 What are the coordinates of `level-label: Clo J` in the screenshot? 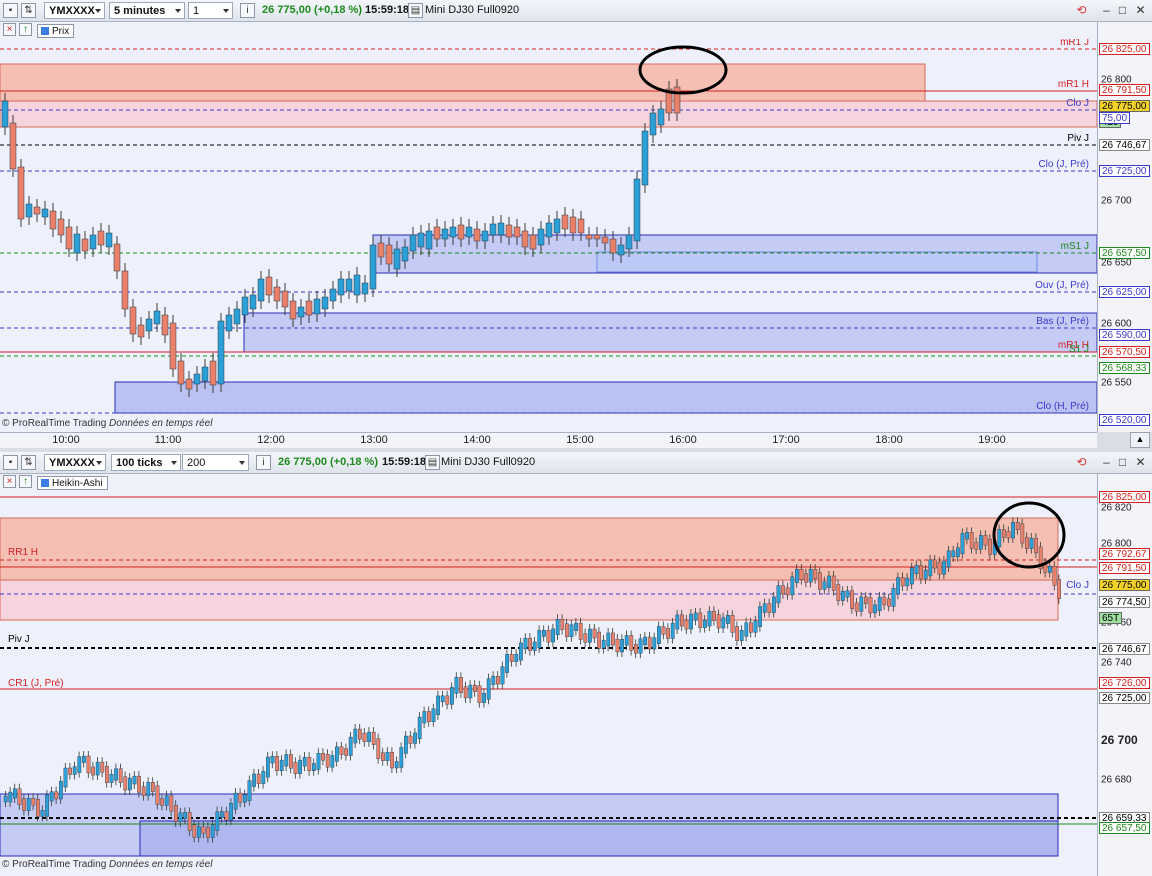 It's located at (1077, 103).